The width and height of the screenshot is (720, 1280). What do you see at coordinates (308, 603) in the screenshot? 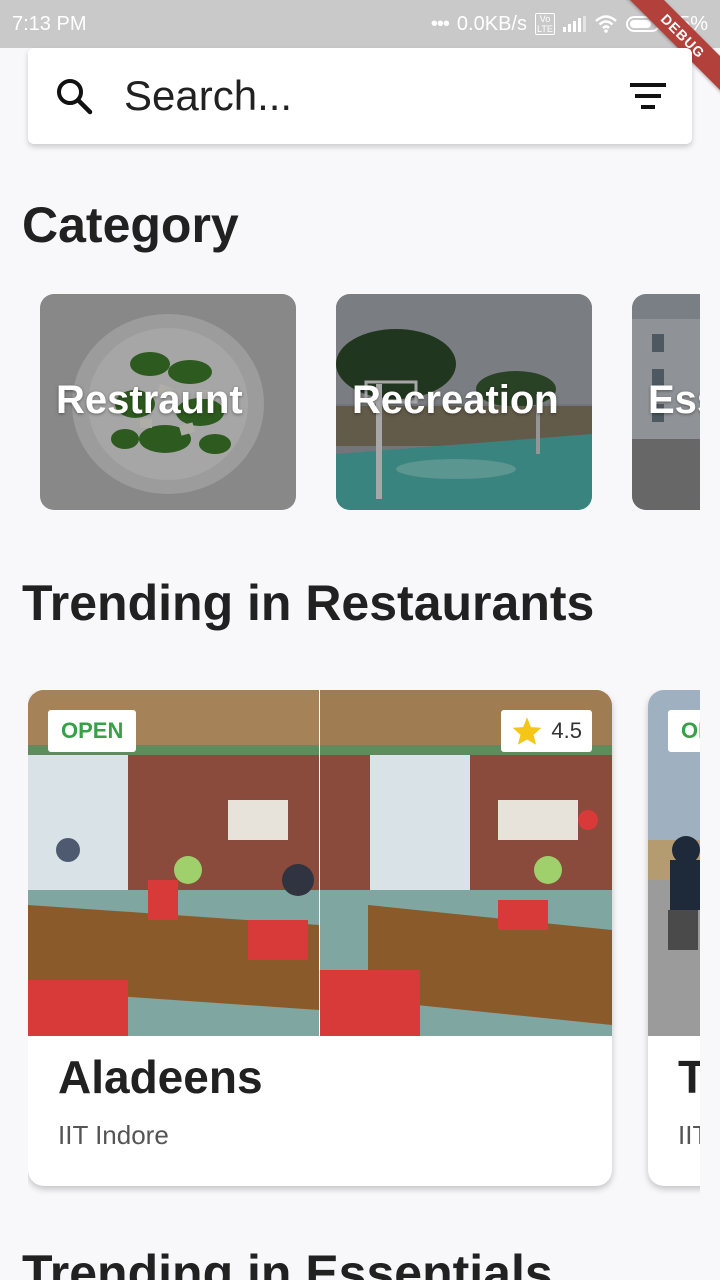
I see `trending-restaurants-title: Trending in Restaurants` at bounding box center [308, 603].